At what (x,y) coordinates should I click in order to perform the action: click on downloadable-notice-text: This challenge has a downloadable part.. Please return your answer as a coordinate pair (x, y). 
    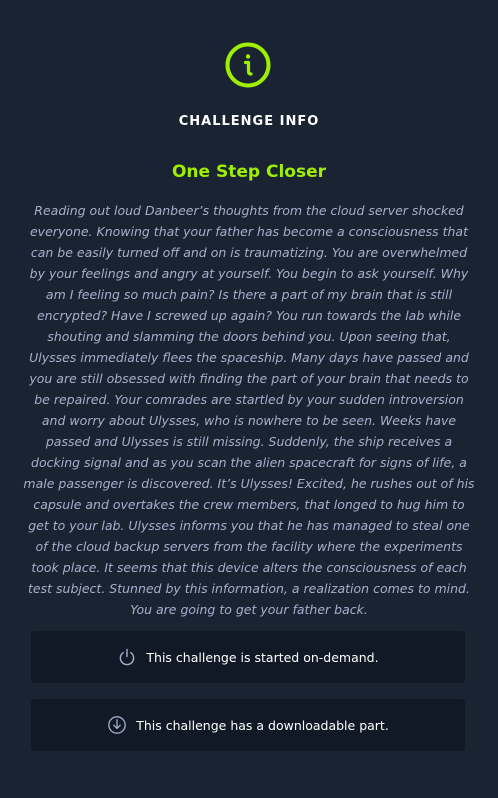
    Looking at the image, I should click on (262, 725).